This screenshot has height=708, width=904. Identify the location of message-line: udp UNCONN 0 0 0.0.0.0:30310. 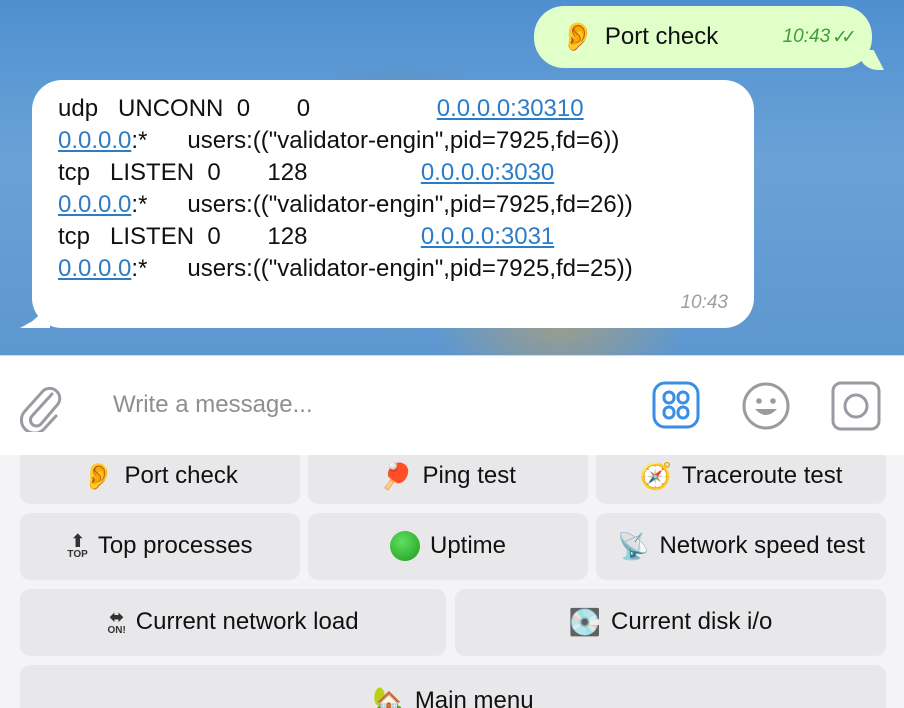
(321, 109).